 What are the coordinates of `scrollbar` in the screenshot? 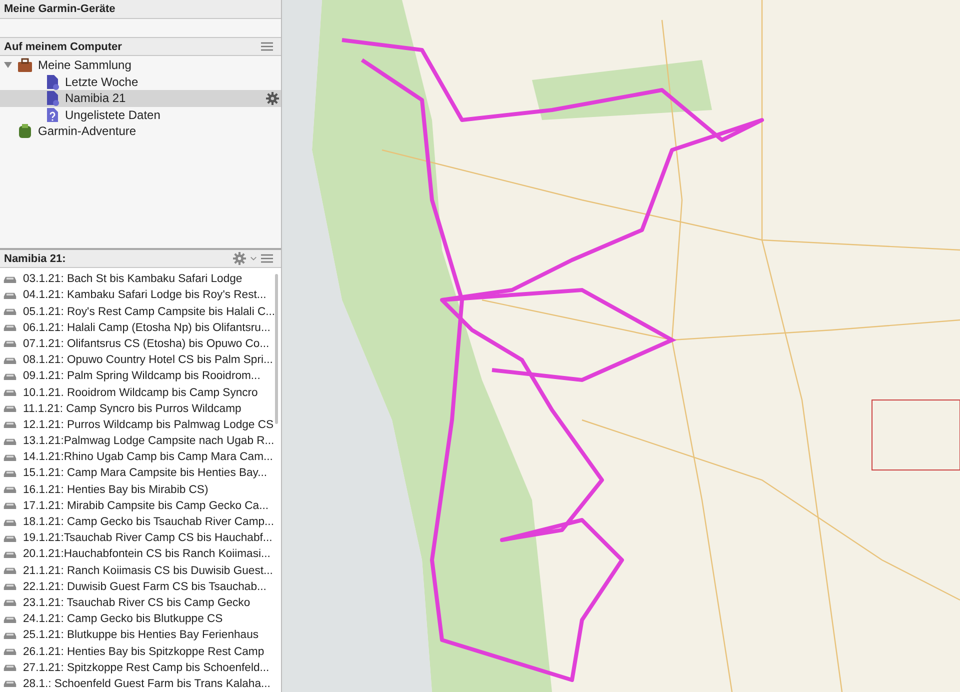 It's located at (276, 349).